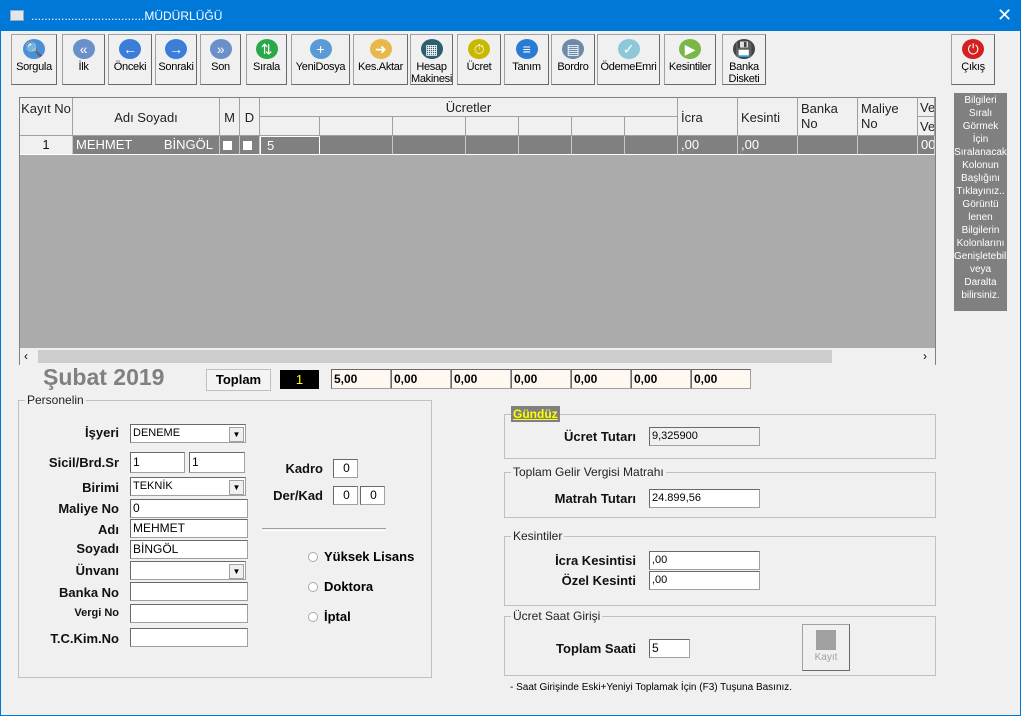  I want to click on personel-legend: Personelin, so click(55, 400).